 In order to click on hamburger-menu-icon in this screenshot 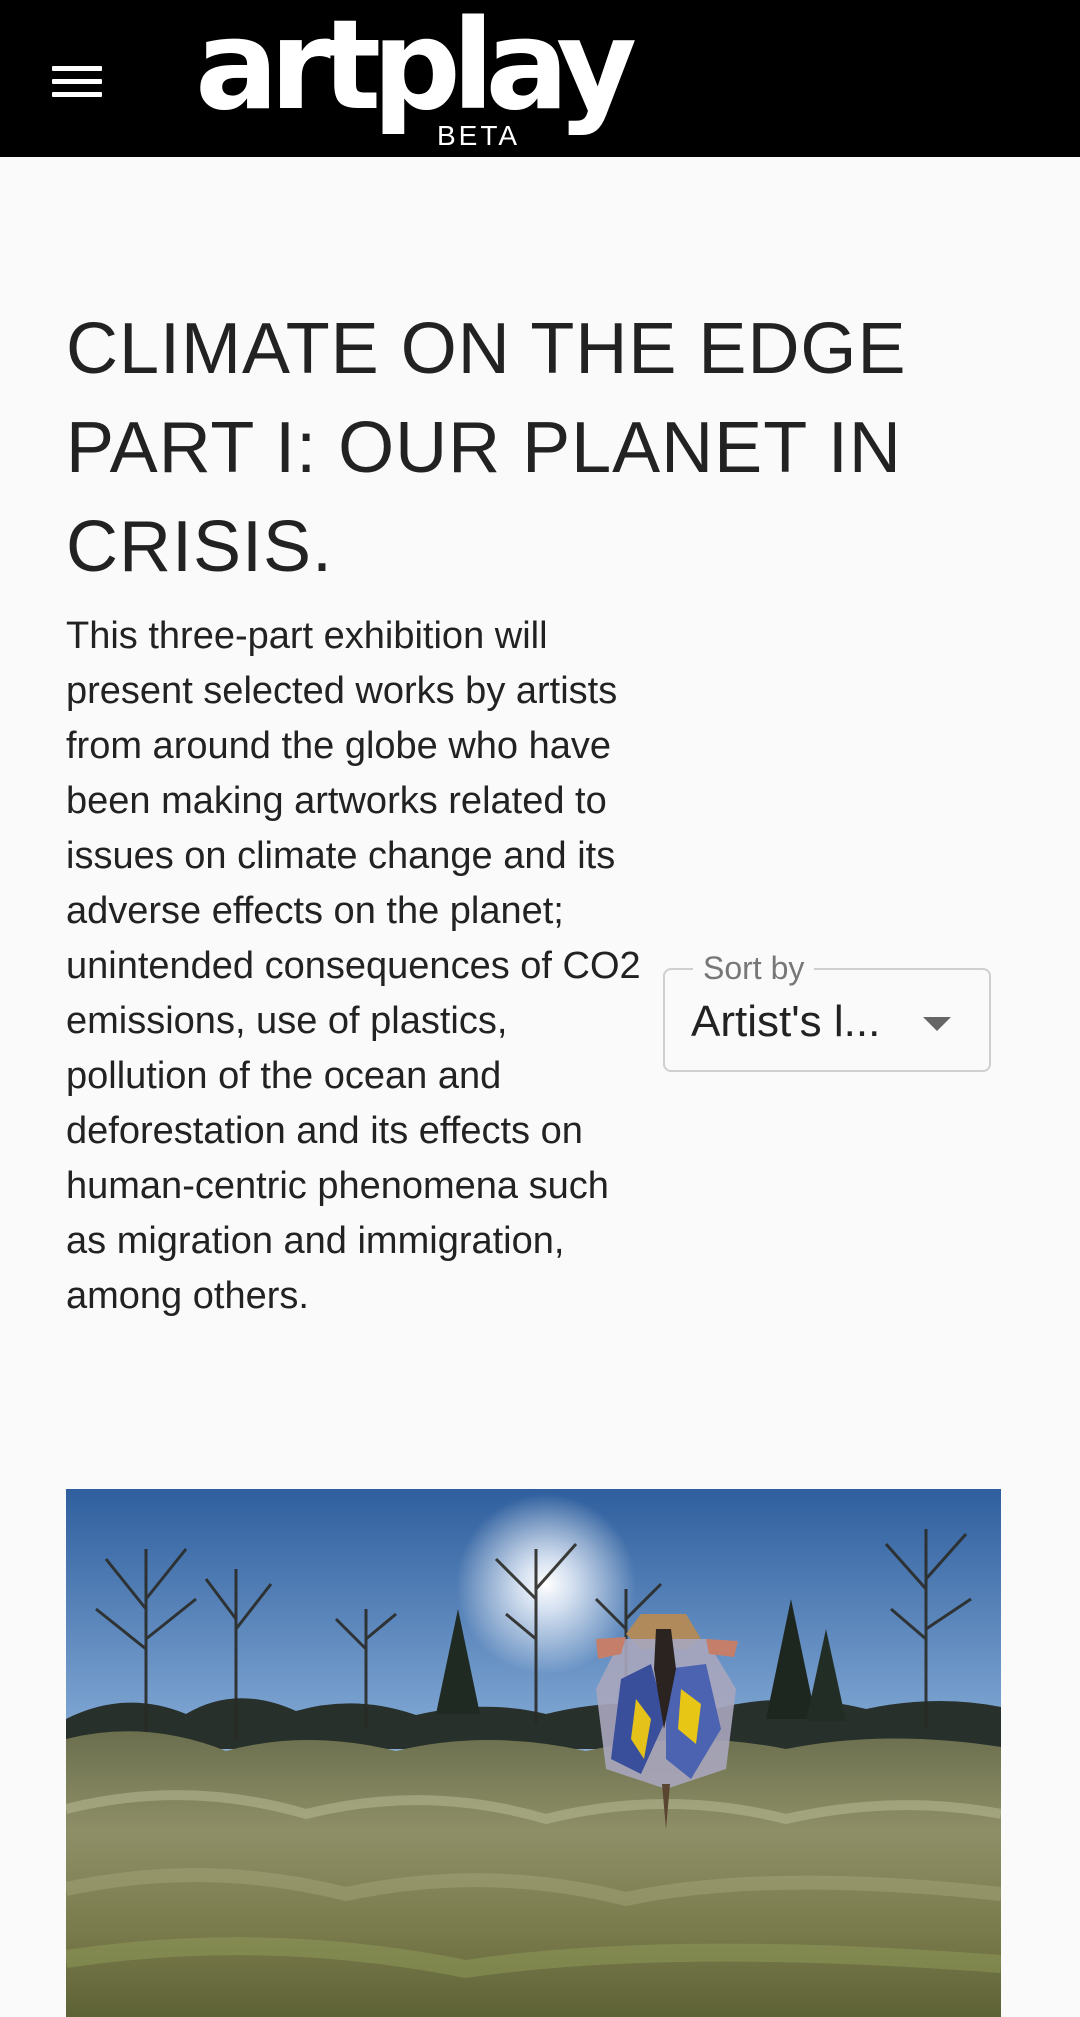, I will do `click(77, 81)`.